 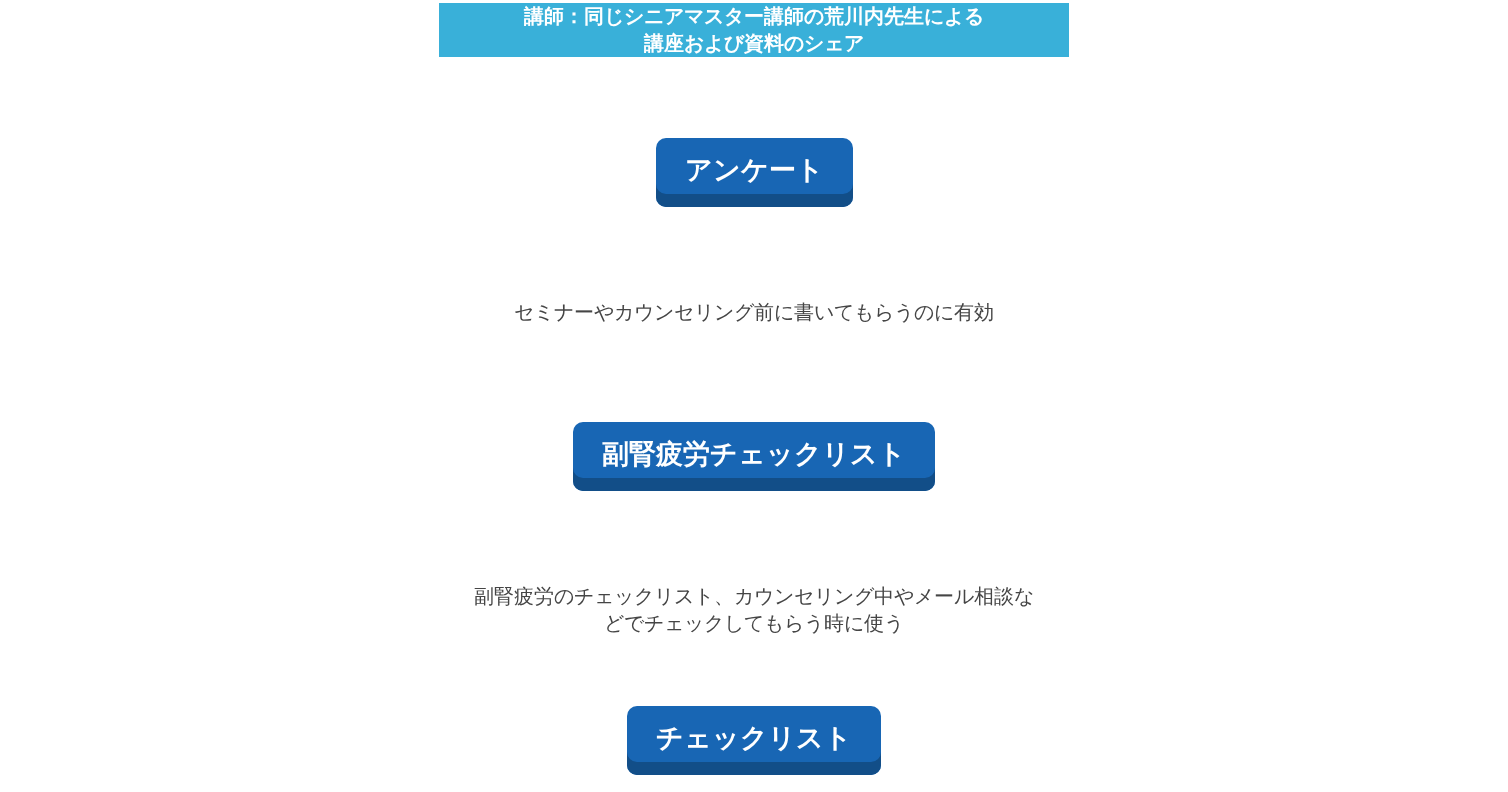 I want to click on link-button: アンケート, so click(x=754, y=172).